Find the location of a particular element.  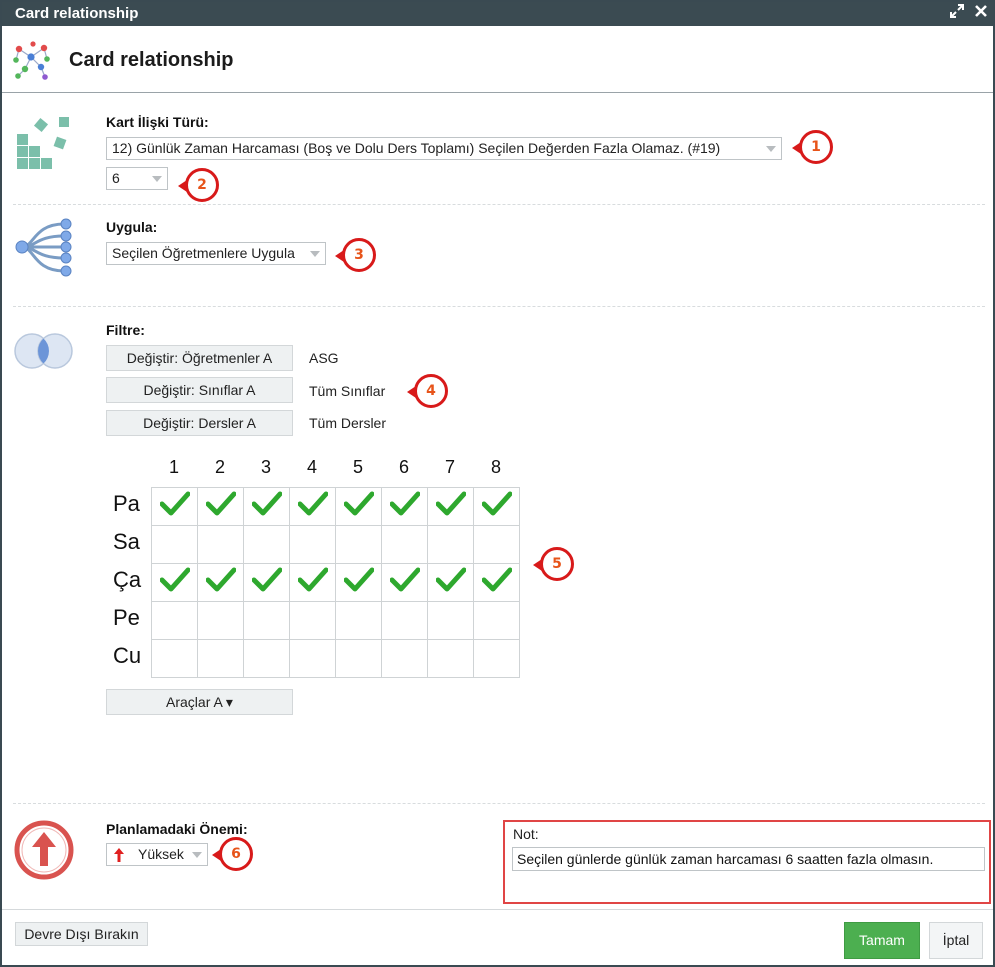

dialog-header: Card relationship is located at coordinates (497, 59).